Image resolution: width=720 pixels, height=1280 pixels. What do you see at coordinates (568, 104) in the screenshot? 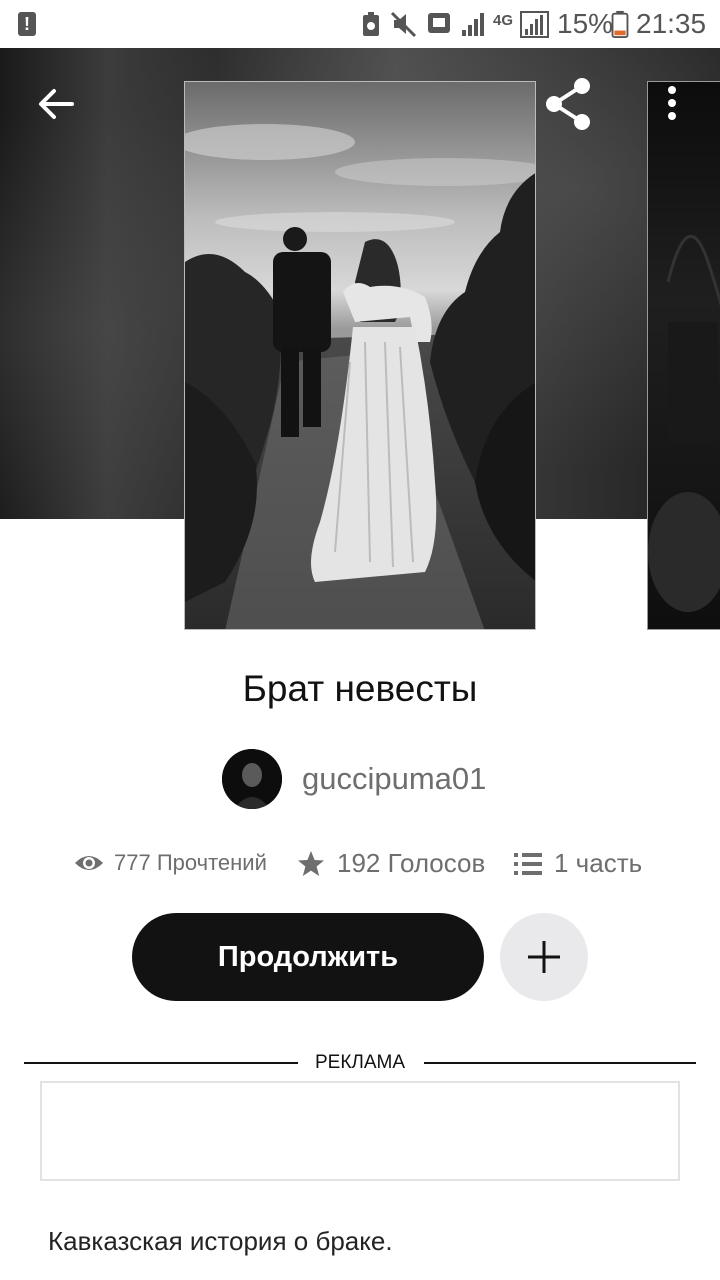
I see `share-icon` at bounding box center [568, 104].